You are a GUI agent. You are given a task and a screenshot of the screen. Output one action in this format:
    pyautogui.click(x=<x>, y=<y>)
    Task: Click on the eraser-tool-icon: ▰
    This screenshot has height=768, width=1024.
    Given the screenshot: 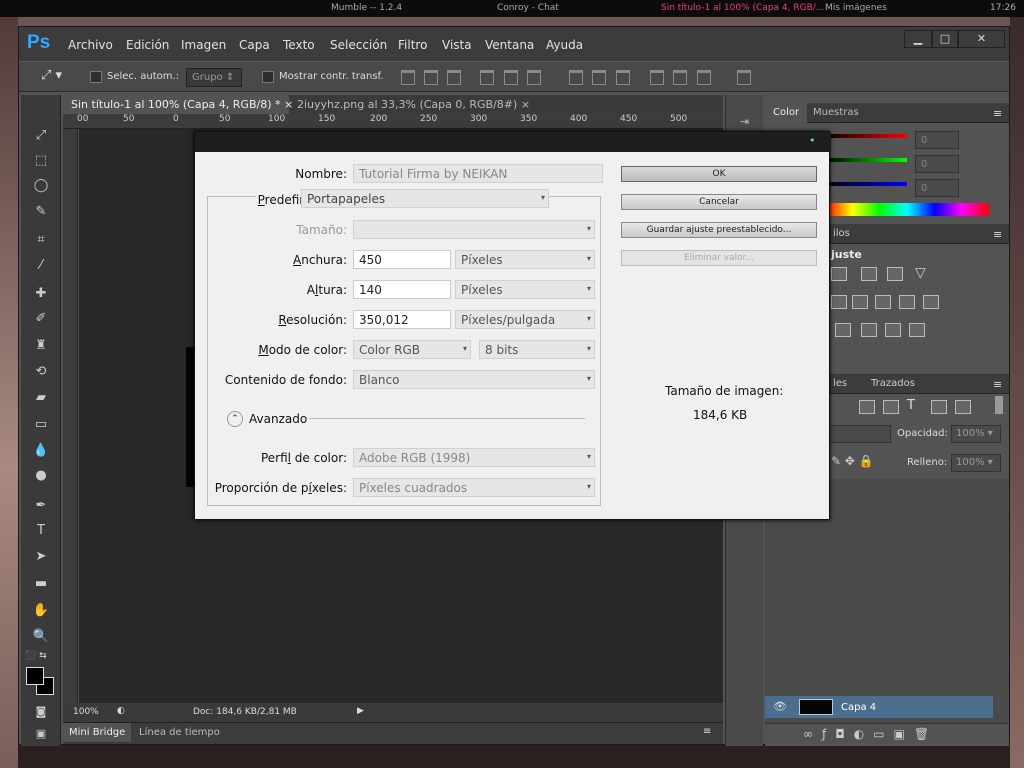 What is the action you would take?
    pyautogui.click(x=41, y=398)
    